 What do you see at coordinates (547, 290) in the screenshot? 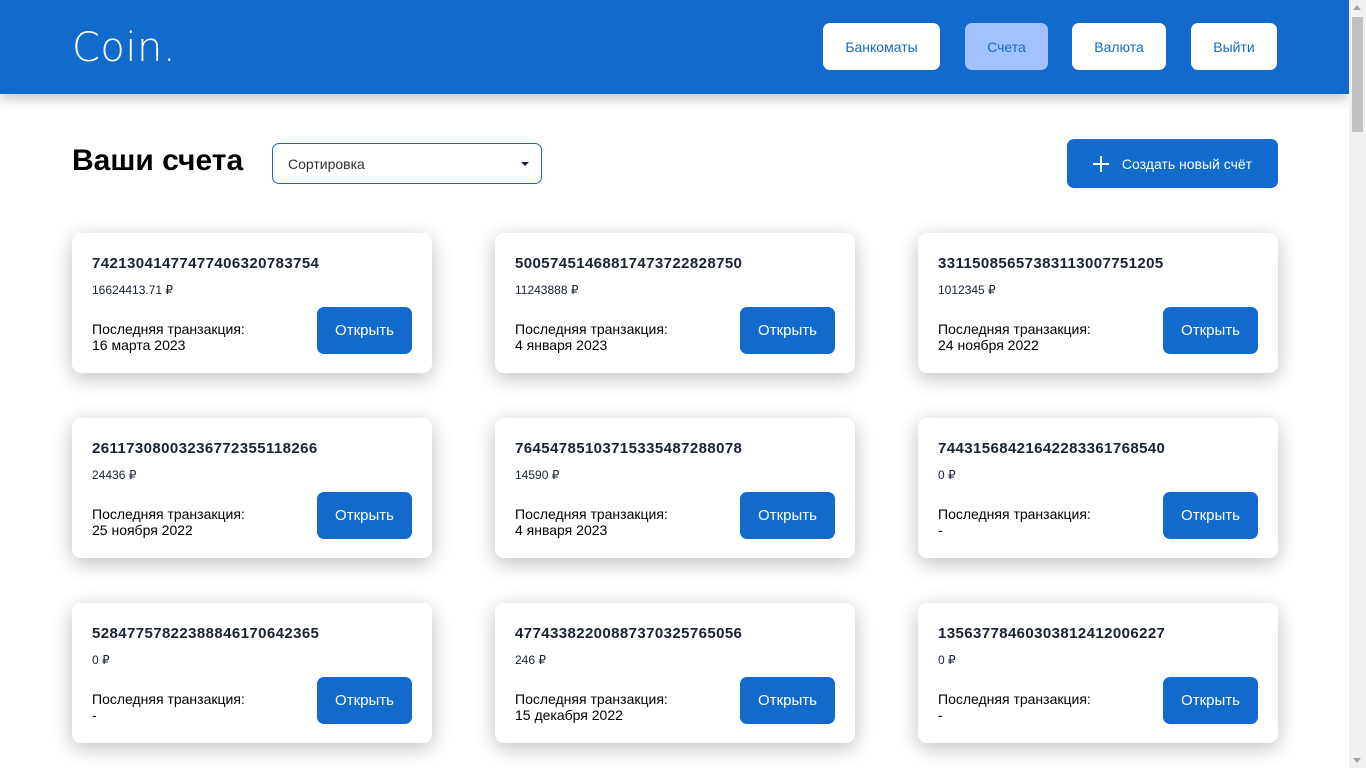
I see `account-balance: 11243888 ₽` at bounding box center [547, 290].